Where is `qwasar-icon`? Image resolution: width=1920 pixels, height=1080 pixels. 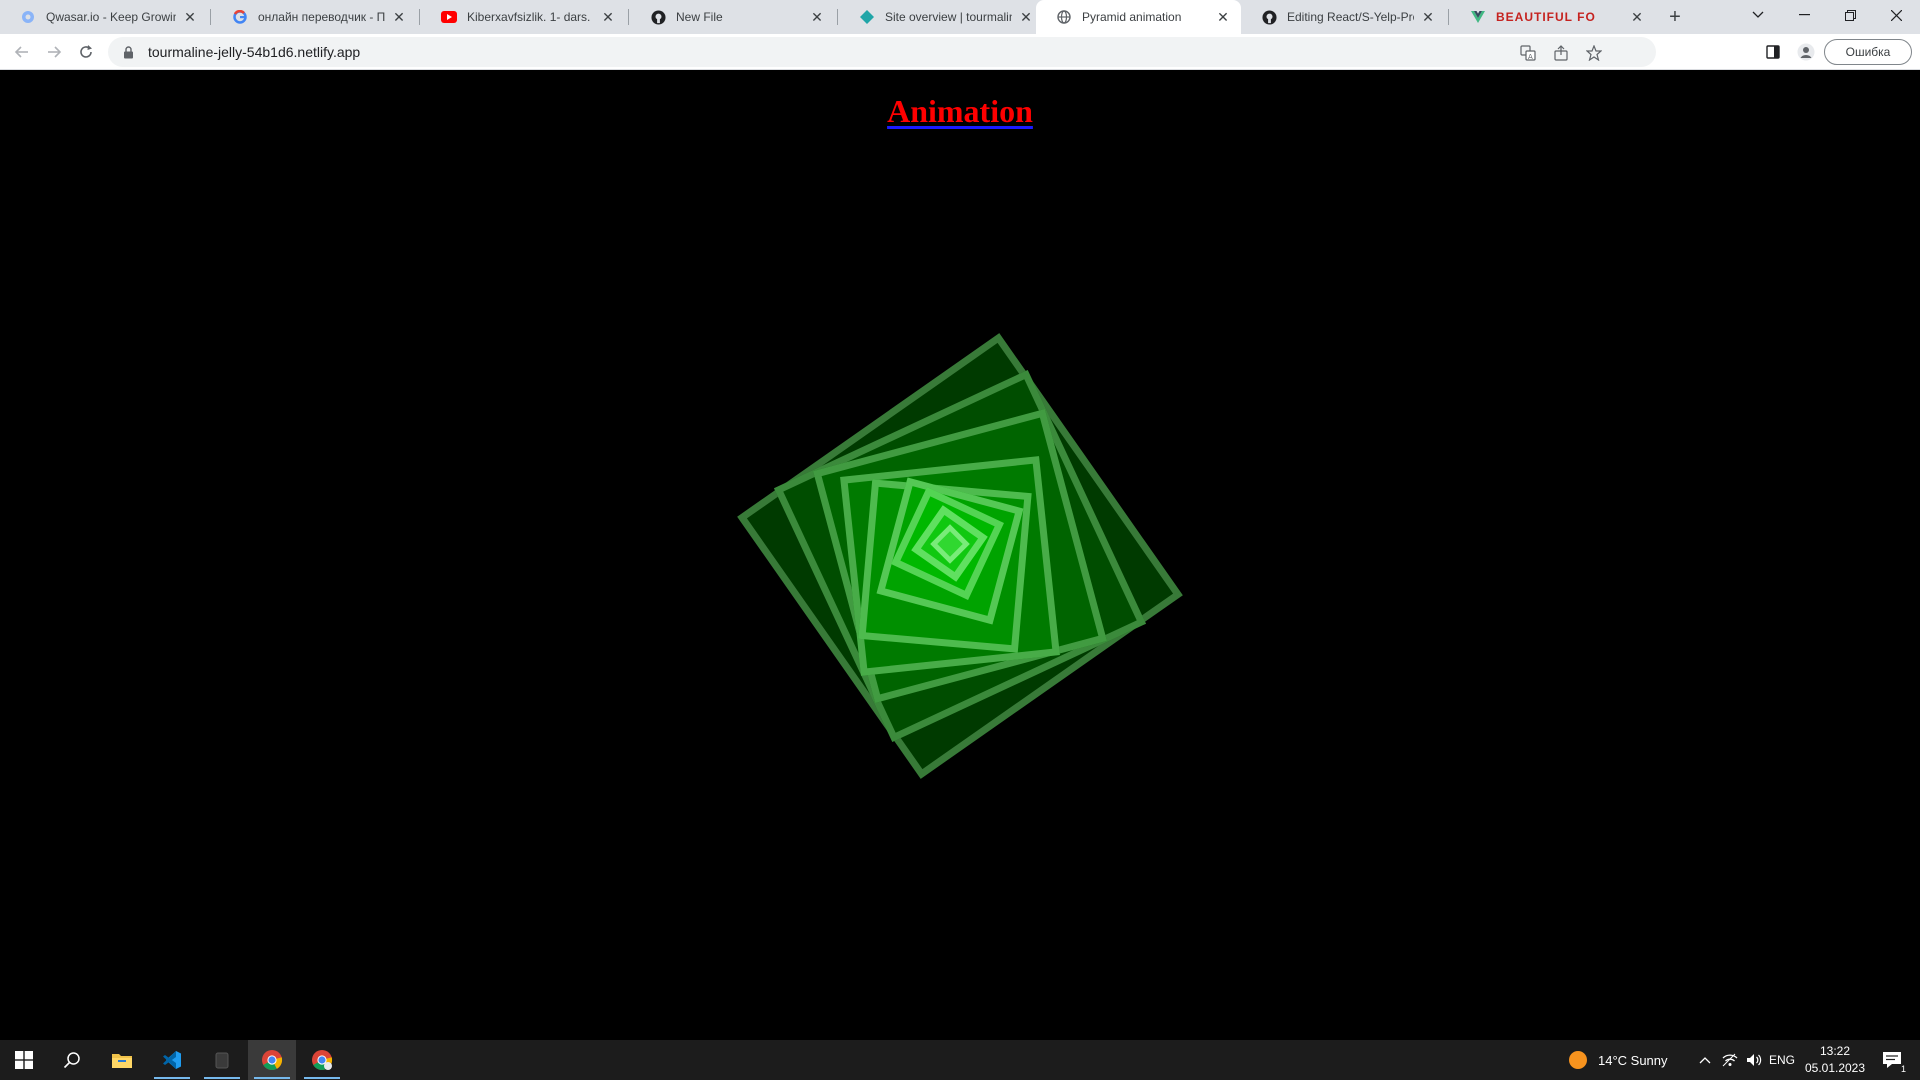 qwasar-icon is located at coordinates (28, 17).